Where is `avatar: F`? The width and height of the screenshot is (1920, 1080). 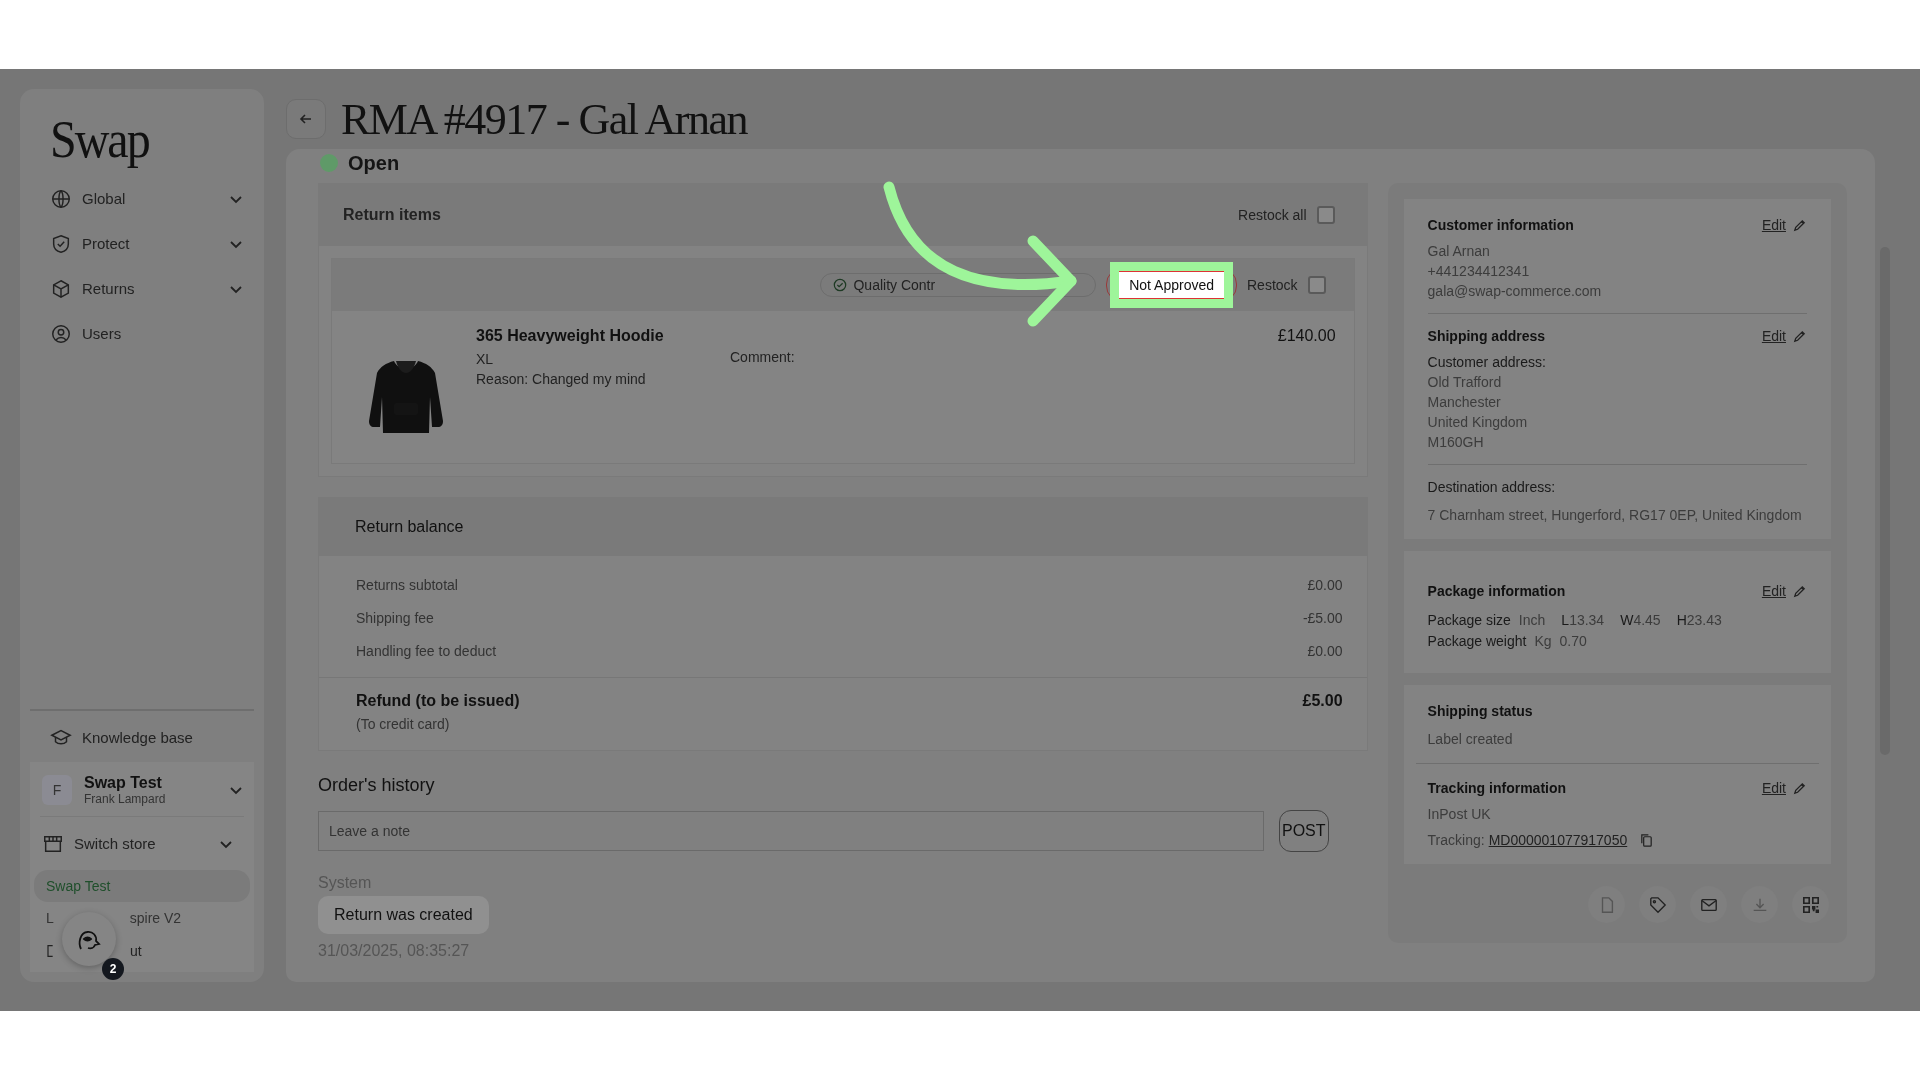 avatar: F is located at coordinates (57, 790).